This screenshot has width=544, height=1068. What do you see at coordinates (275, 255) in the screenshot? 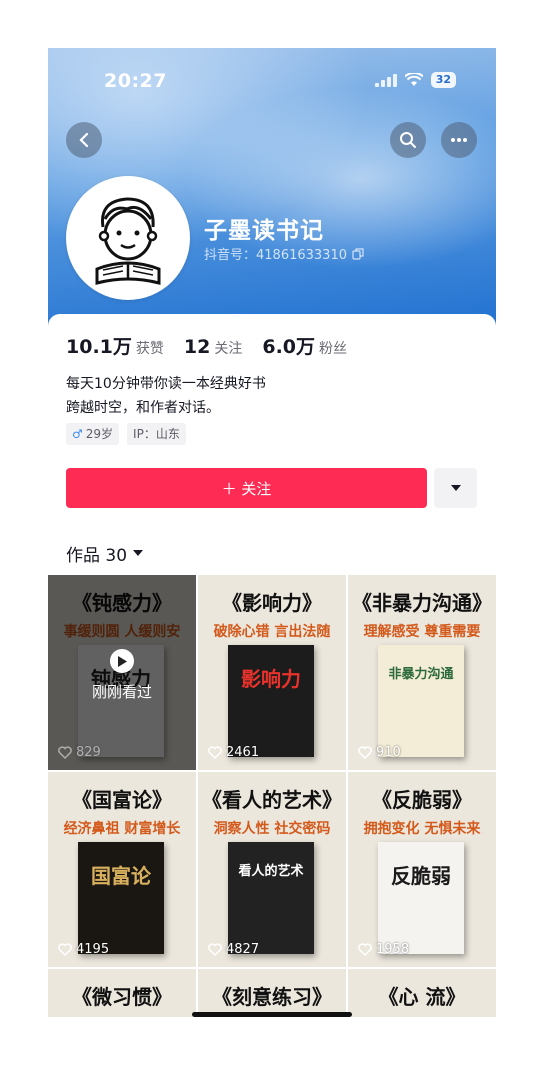
I see `douyin-id-text: 抖音号：41861633310` at bounding box center [275, 255].